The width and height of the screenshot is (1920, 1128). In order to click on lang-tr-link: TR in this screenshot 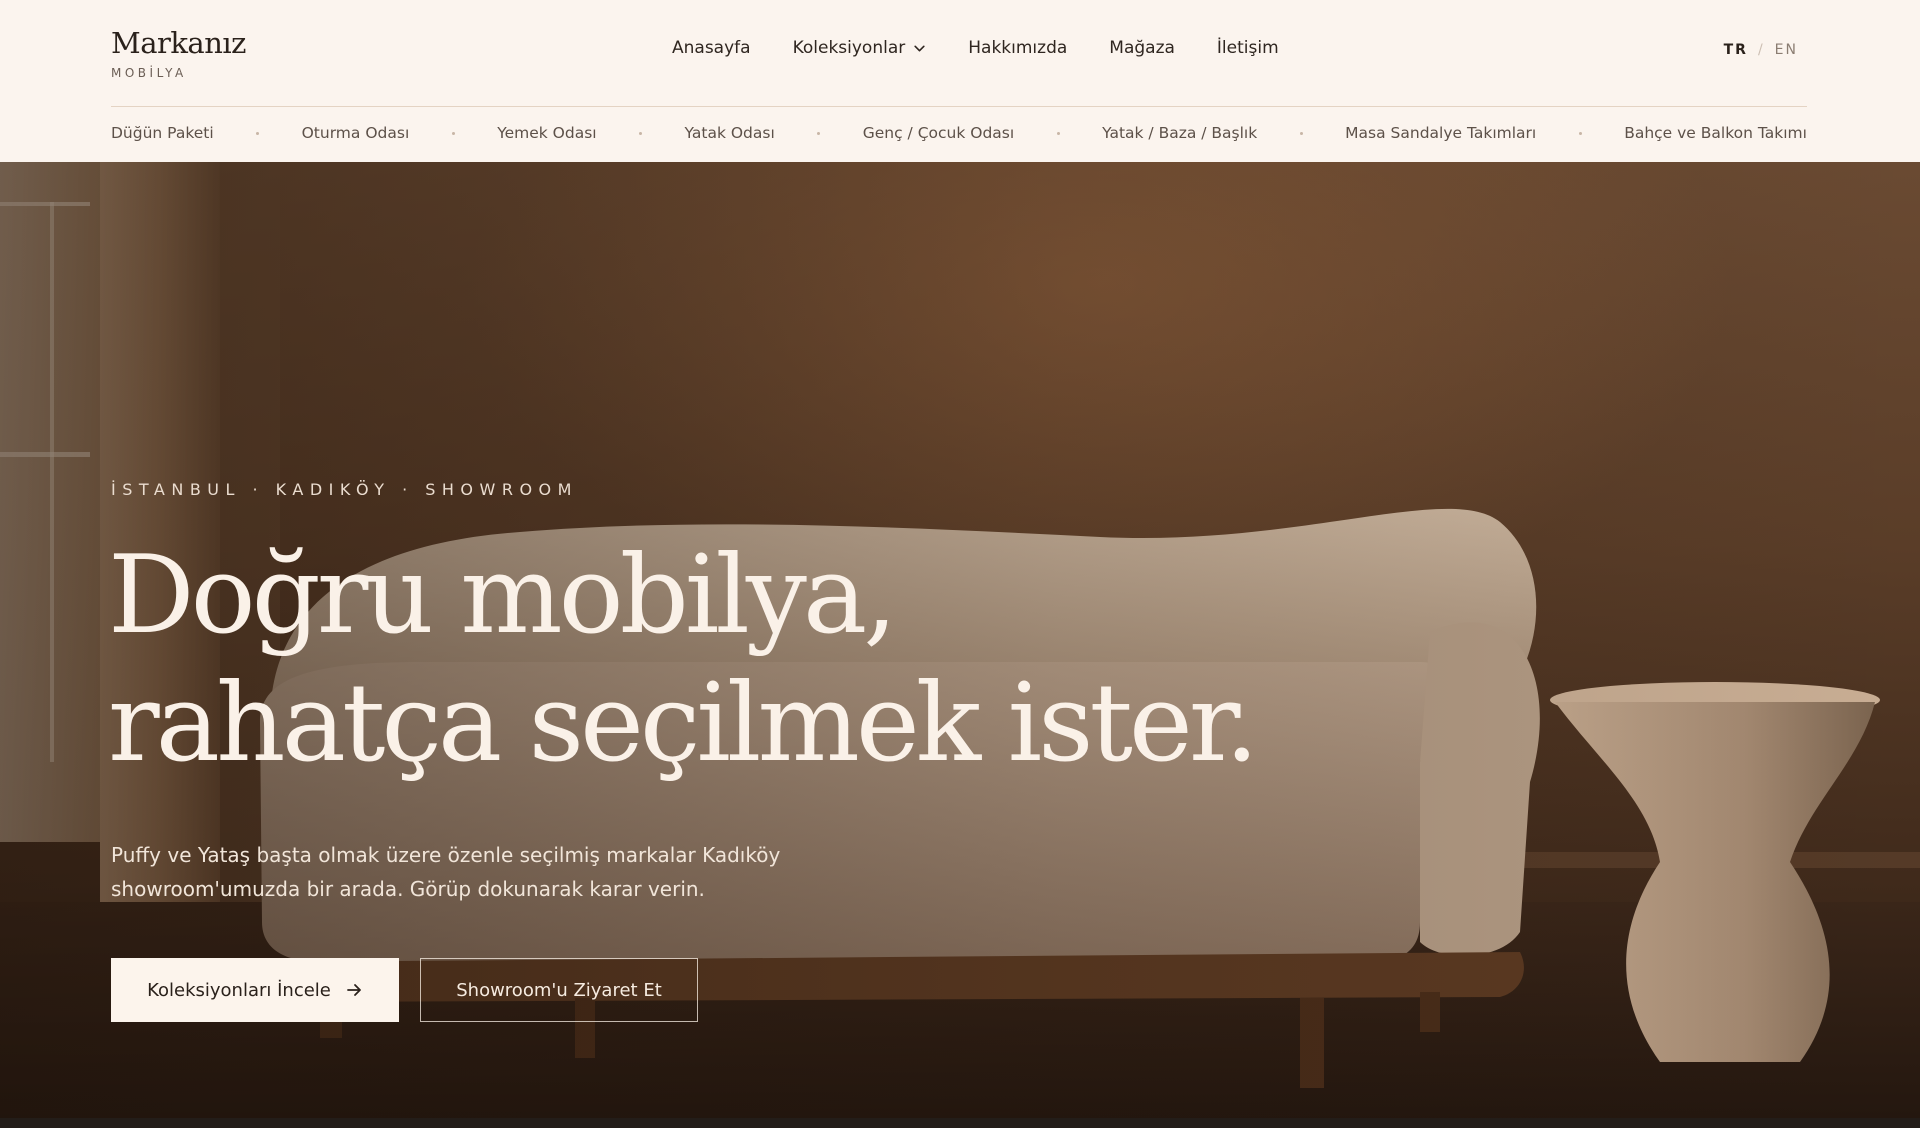, I will do `click(1736, 50)`.